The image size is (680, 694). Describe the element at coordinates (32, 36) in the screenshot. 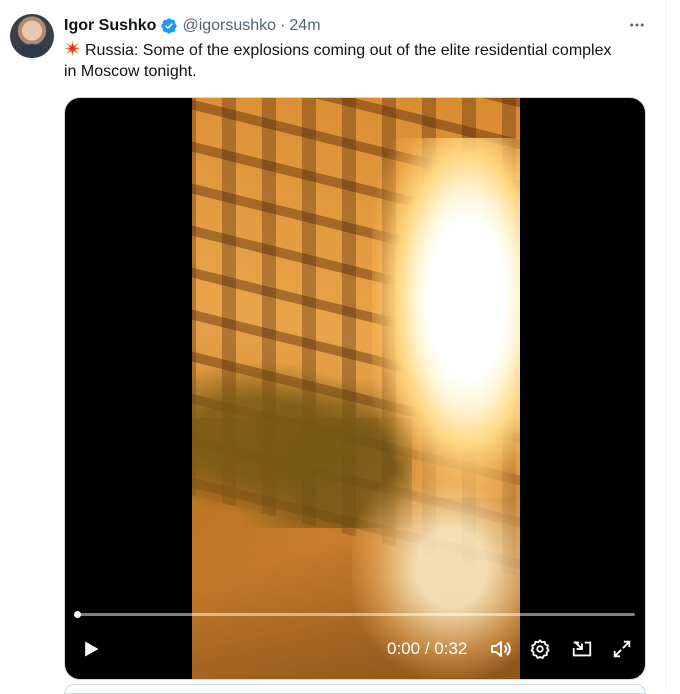

I see `avatar` at that location.